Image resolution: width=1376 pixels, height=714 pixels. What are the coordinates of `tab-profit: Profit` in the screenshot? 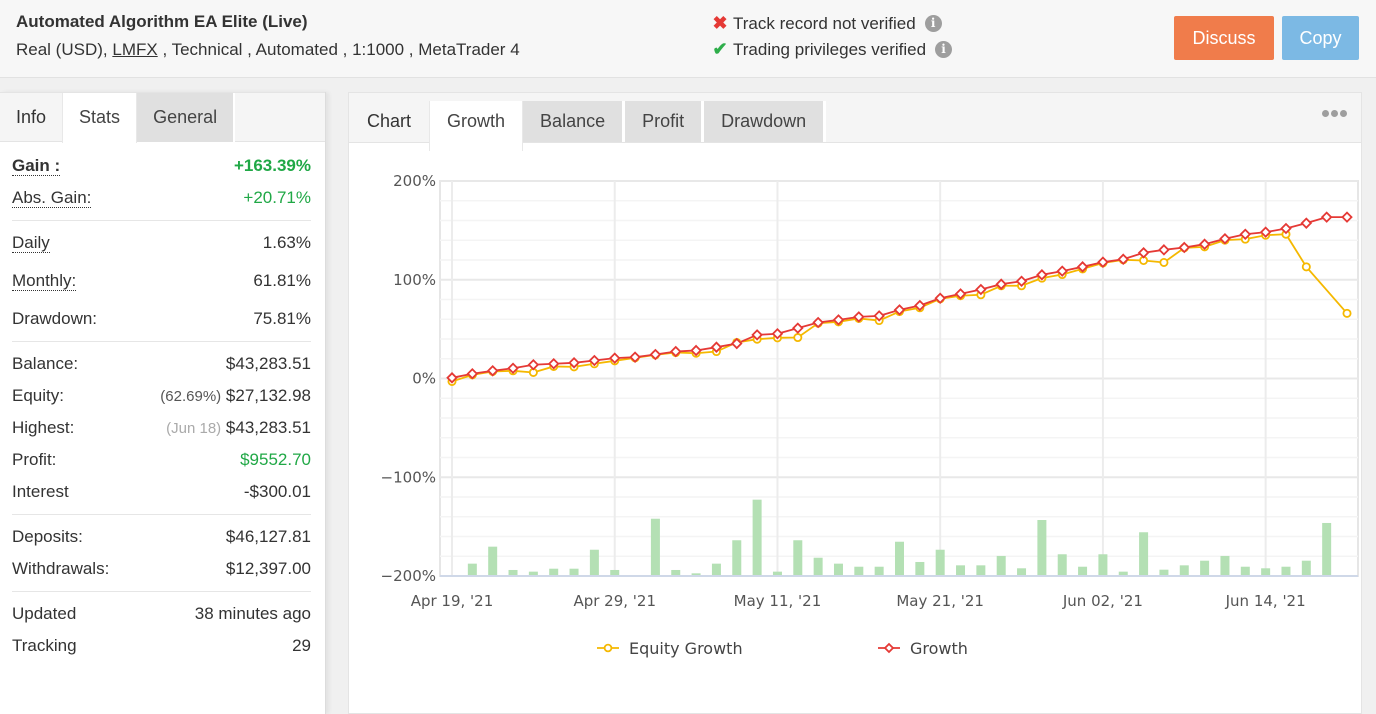 It's located at (665, 121).